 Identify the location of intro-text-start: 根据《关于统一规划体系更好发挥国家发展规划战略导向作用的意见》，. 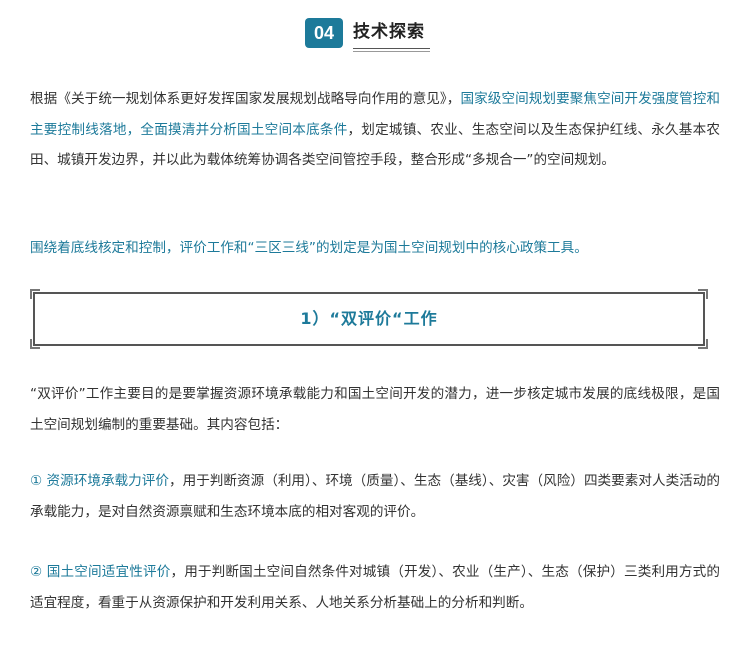
(245, 99).